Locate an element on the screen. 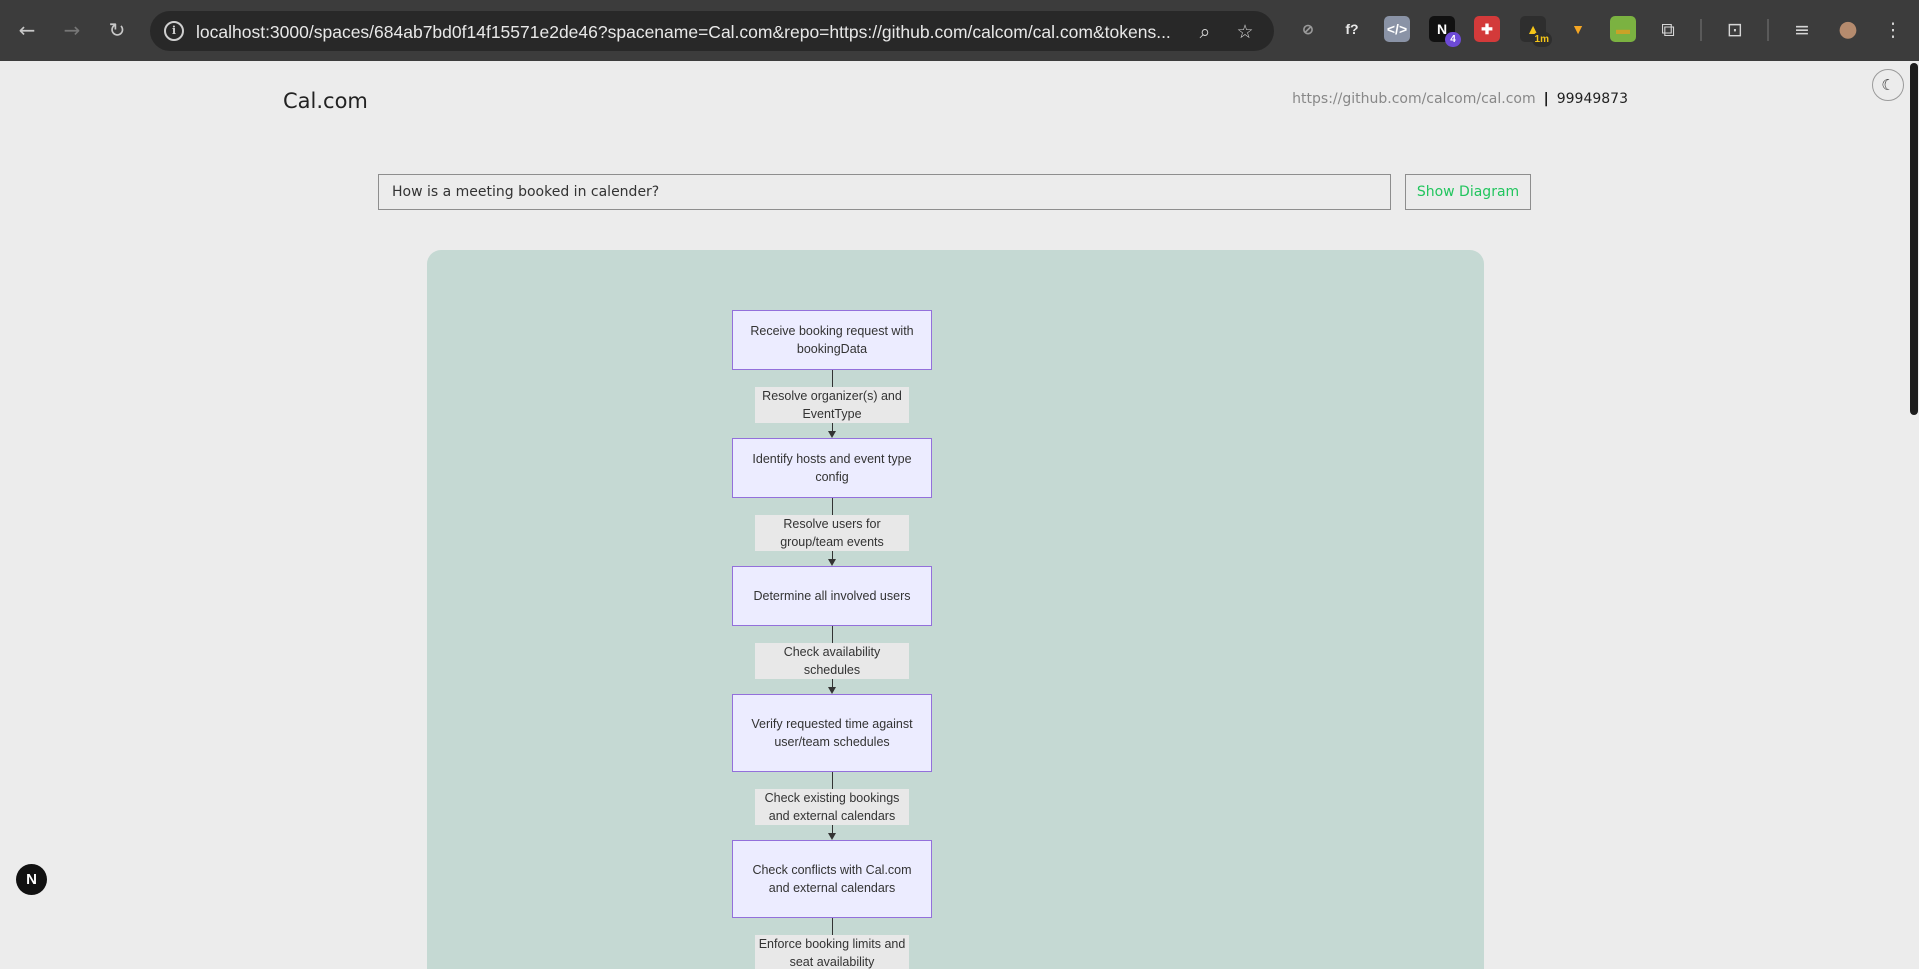  flow-edge-label: Check availability schedules is located at coordinates (832, 661).